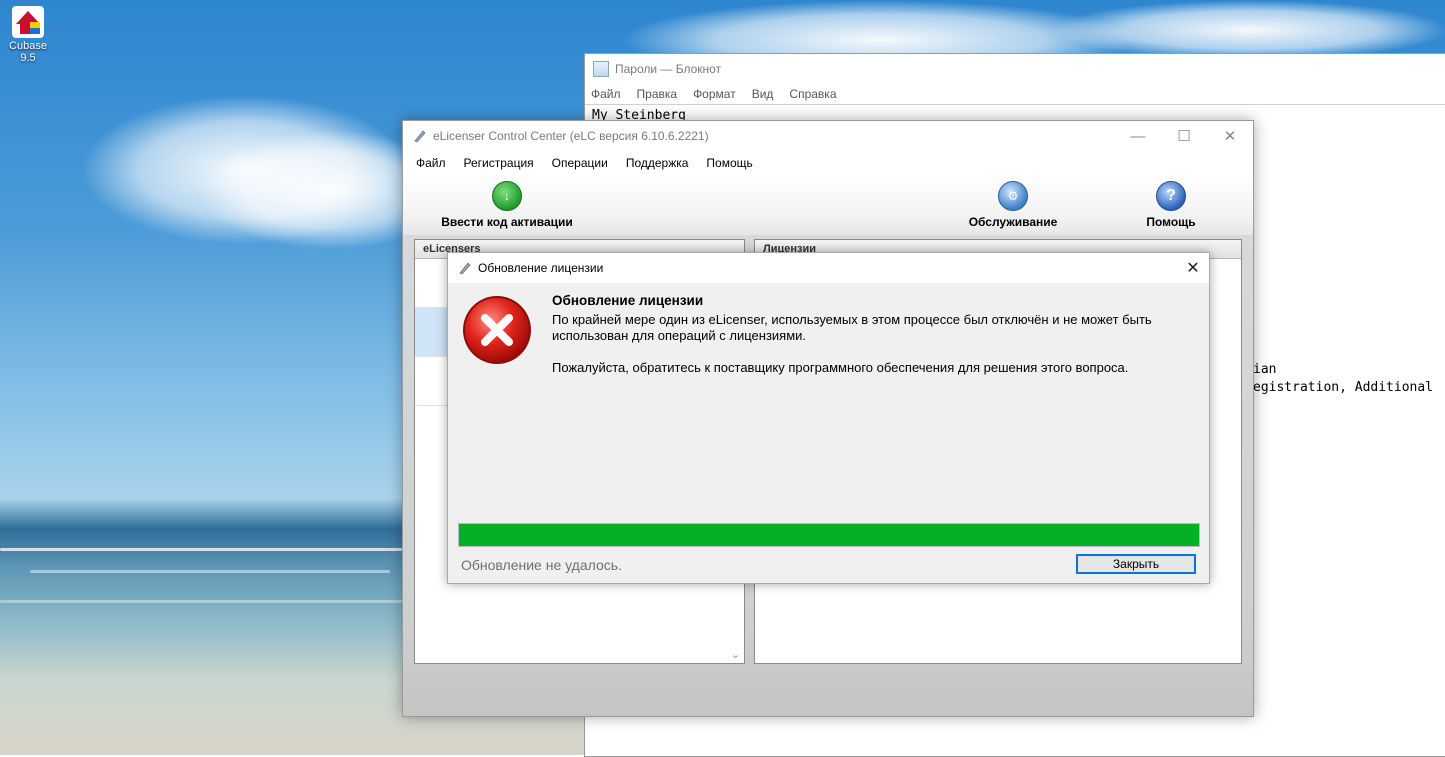  What do you see at coordinates (763, 94) in the screenshot?
I see `notepad-menu-view: Вид` at bounding box center [763, 94].